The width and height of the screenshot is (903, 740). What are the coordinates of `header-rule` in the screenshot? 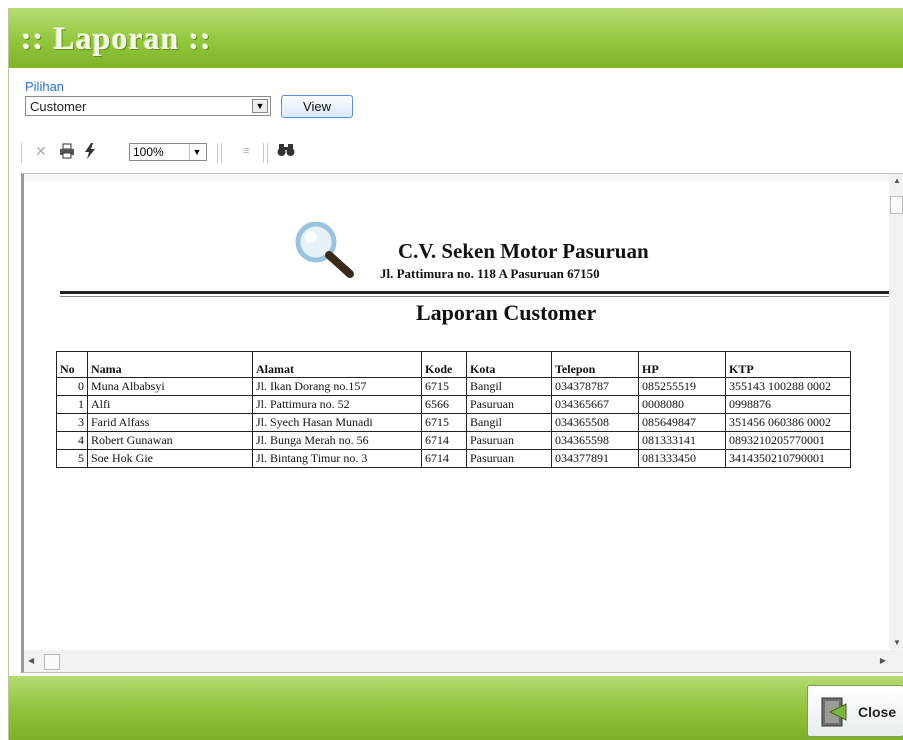 It's located at (475, 292).